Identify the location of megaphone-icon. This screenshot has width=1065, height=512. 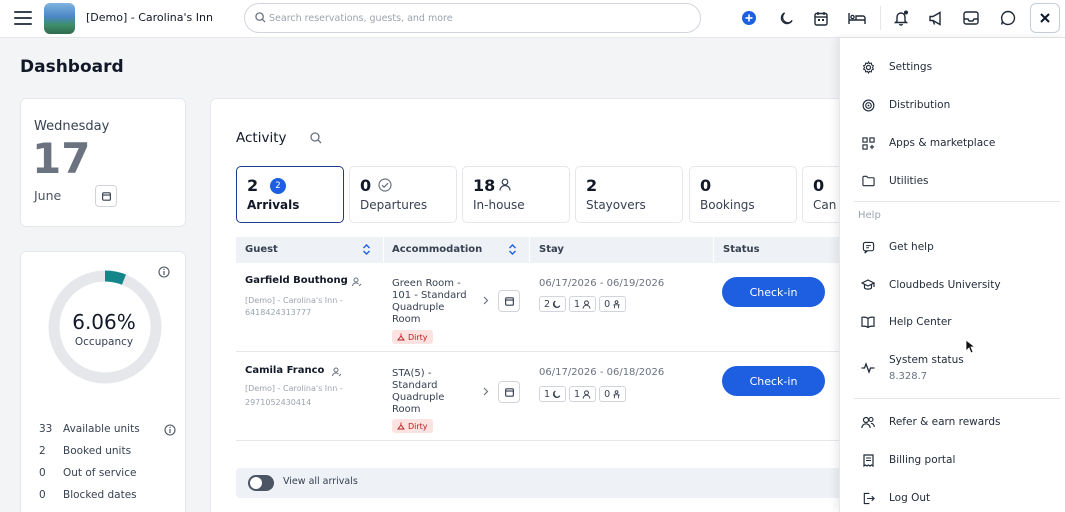
(936, 18).